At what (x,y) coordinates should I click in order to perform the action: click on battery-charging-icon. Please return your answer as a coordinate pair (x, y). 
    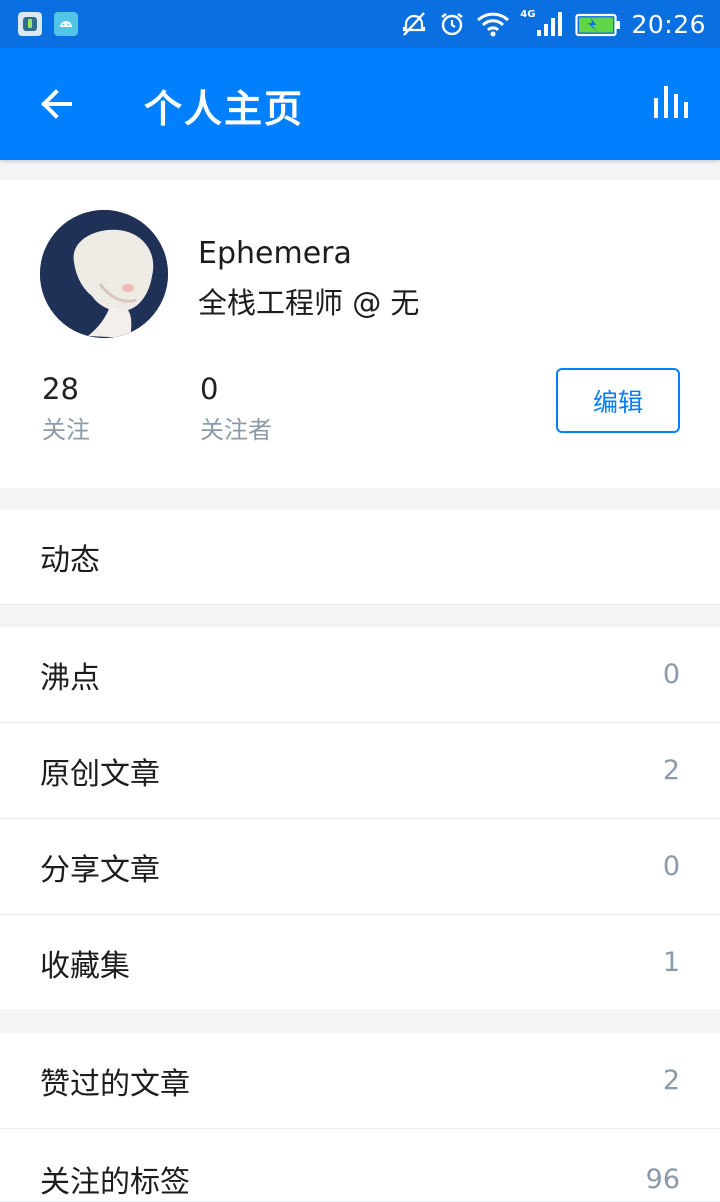
    Looking at the image, I should click on (598, 25).